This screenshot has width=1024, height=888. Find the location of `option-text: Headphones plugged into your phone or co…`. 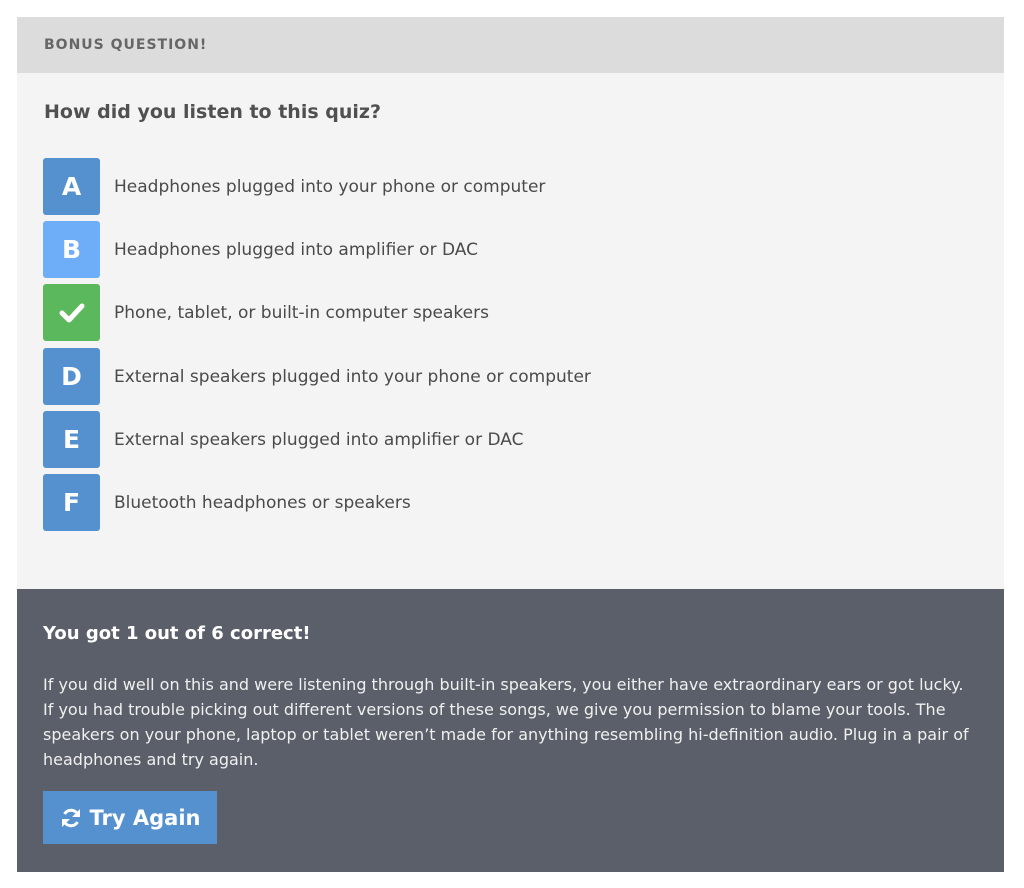

option-text: Headphones plugged into your phone or co… is located at coordinates (330, 186).